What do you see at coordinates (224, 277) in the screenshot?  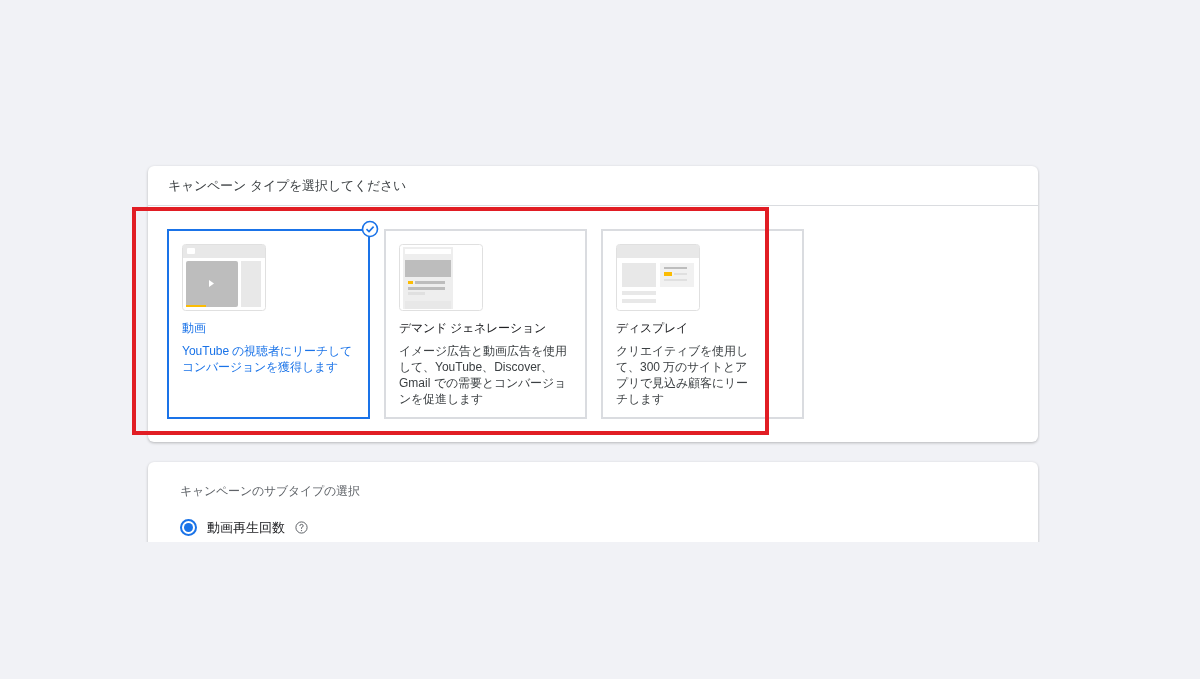 I see `video-thumbnail-icon` at bounding box center [224, 277].